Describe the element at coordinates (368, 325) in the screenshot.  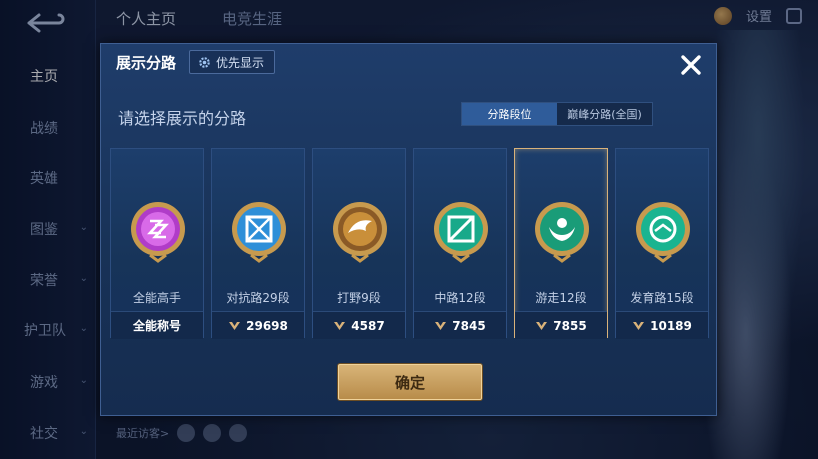
I see `lane-score: 4587` at that location.